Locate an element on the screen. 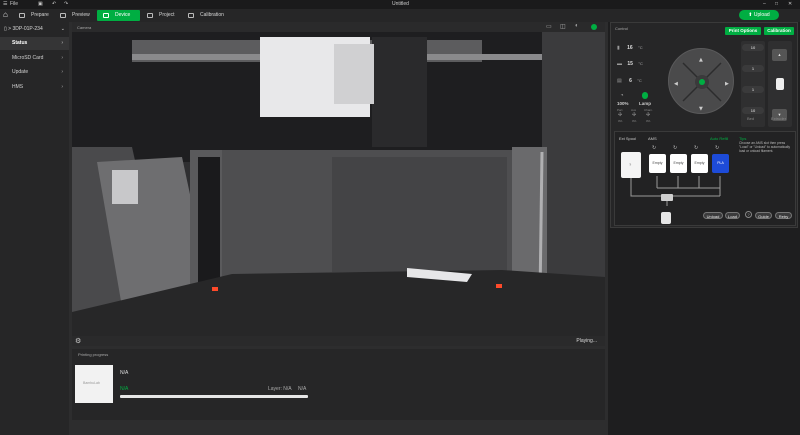 This screenshot has width=800, height=435. tab-calibration: Calibration is located at coordinates (207, 15).